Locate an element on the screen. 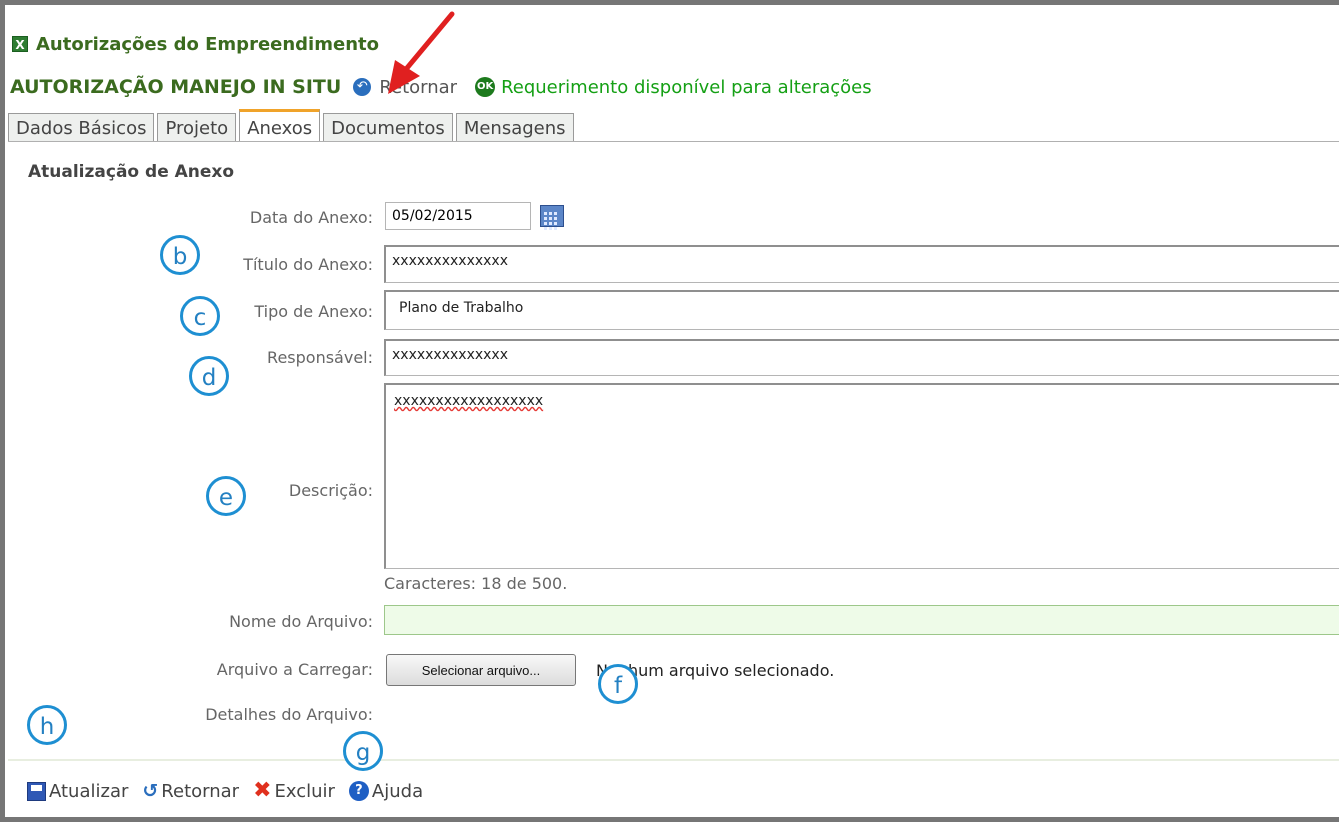  return-button: ↺ Retornar is located at coordinates (190, 791).